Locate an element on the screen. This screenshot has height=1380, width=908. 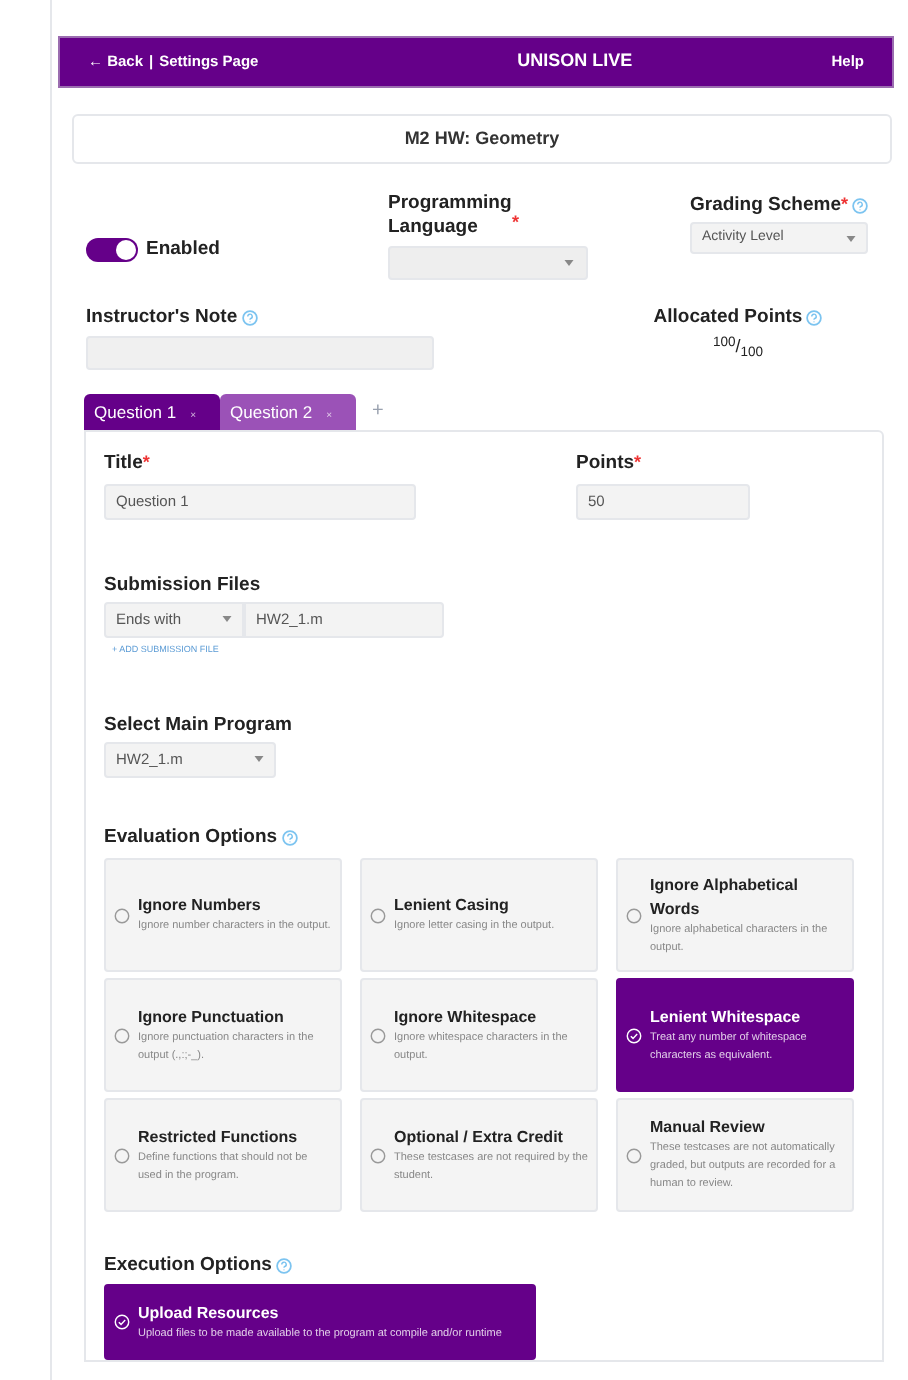
option-title: Optional / Extra Credit is located at coordinates (479, 1137).